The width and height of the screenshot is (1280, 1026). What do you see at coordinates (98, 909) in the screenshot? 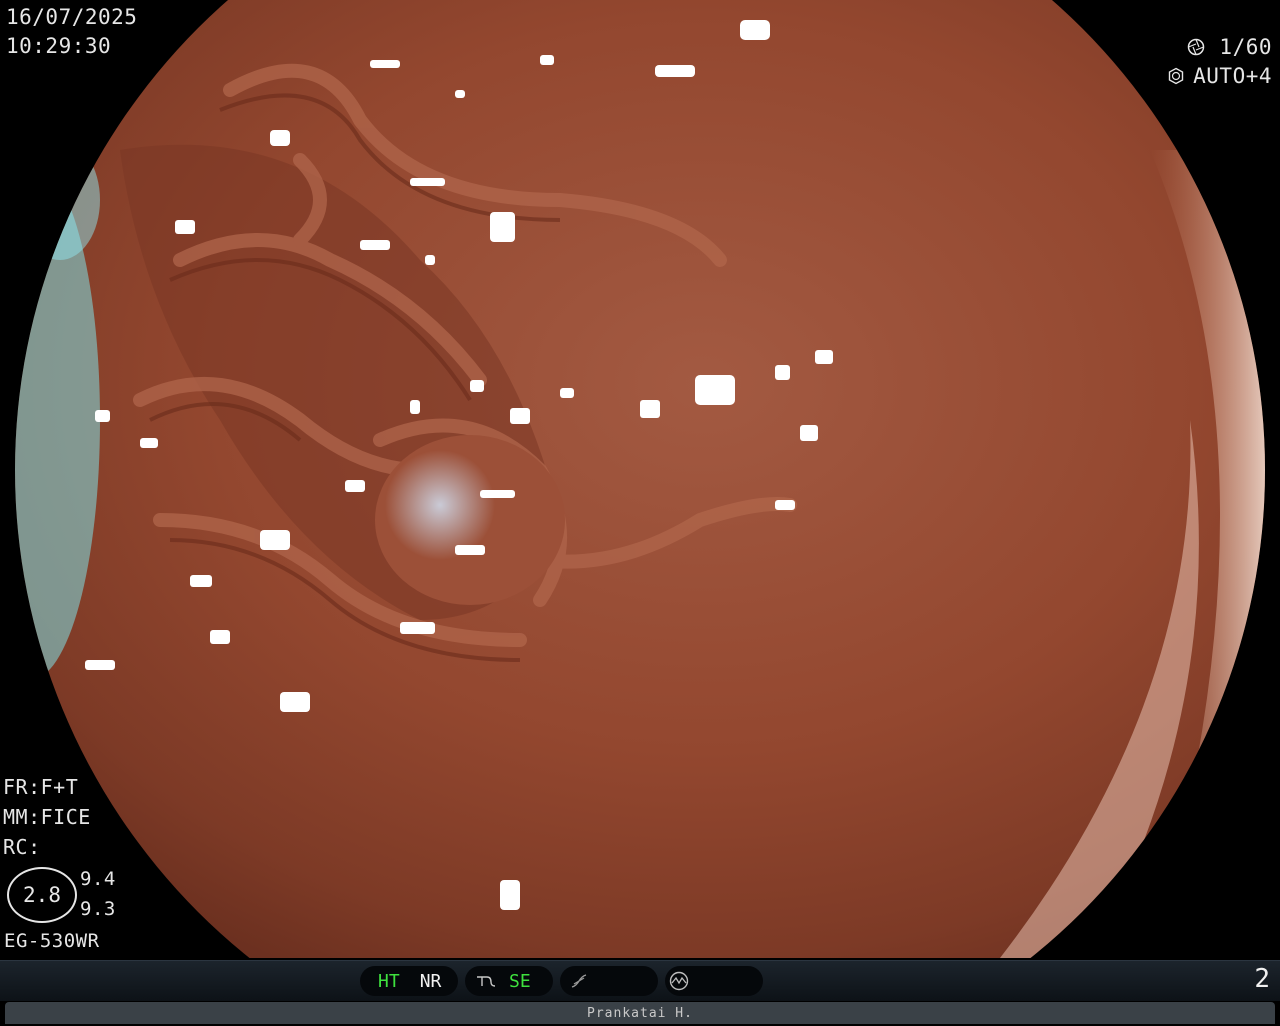
I see `value-bottom: 9.3` at bounding box center [98, 909].